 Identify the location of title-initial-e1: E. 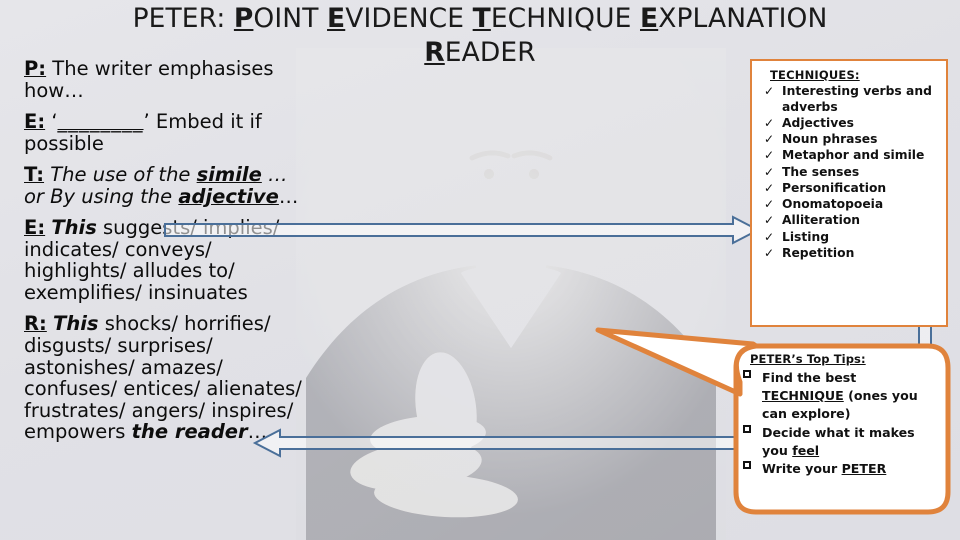
(336, 18).